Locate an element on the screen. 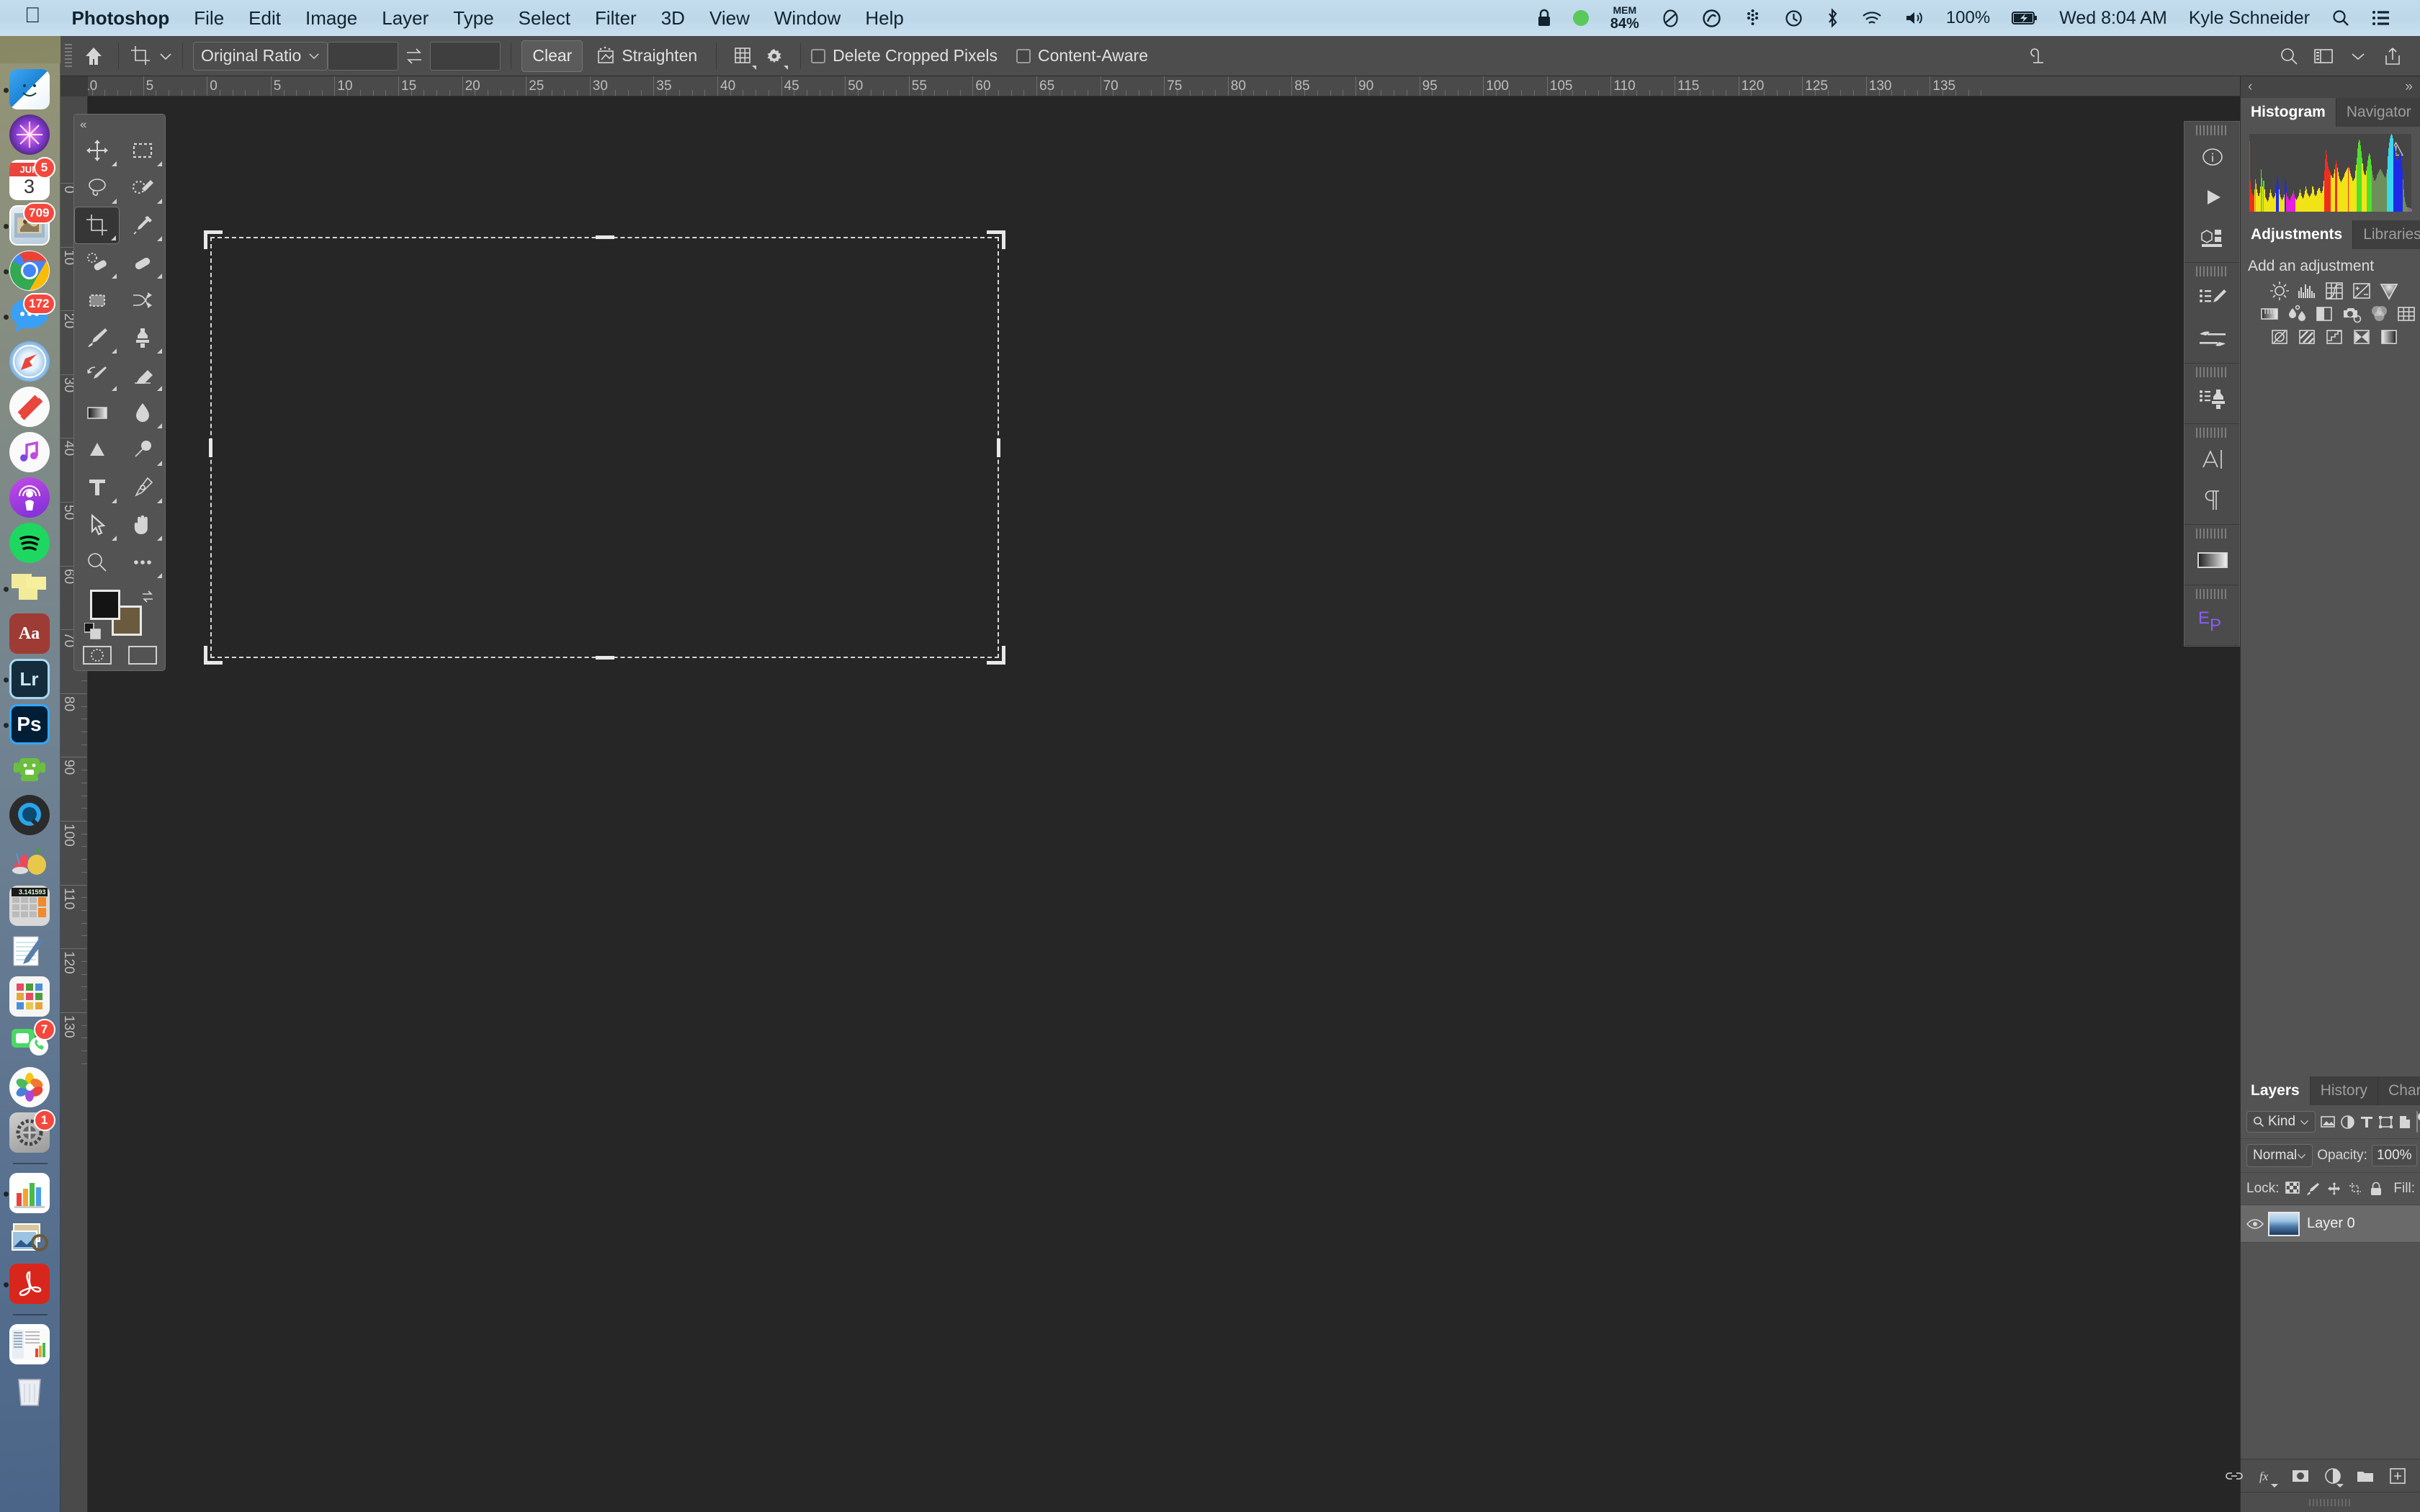 The height and width of the screenshot is (1512, 2420). threshold-icon is located at coordinates (2334, 336).